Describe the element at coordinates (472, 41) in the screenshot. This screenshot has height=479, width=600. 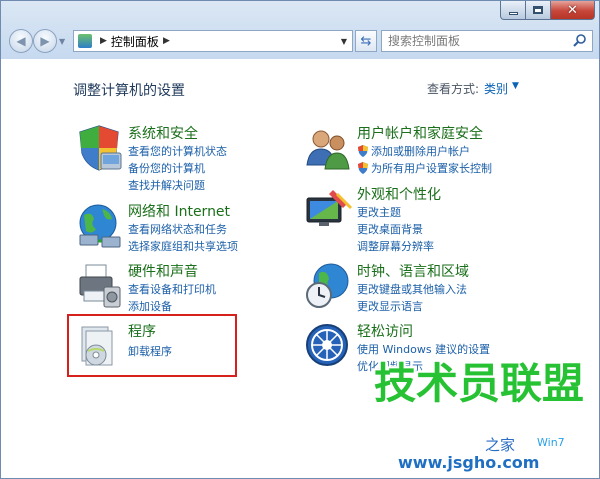
I see `search-input` at that location.